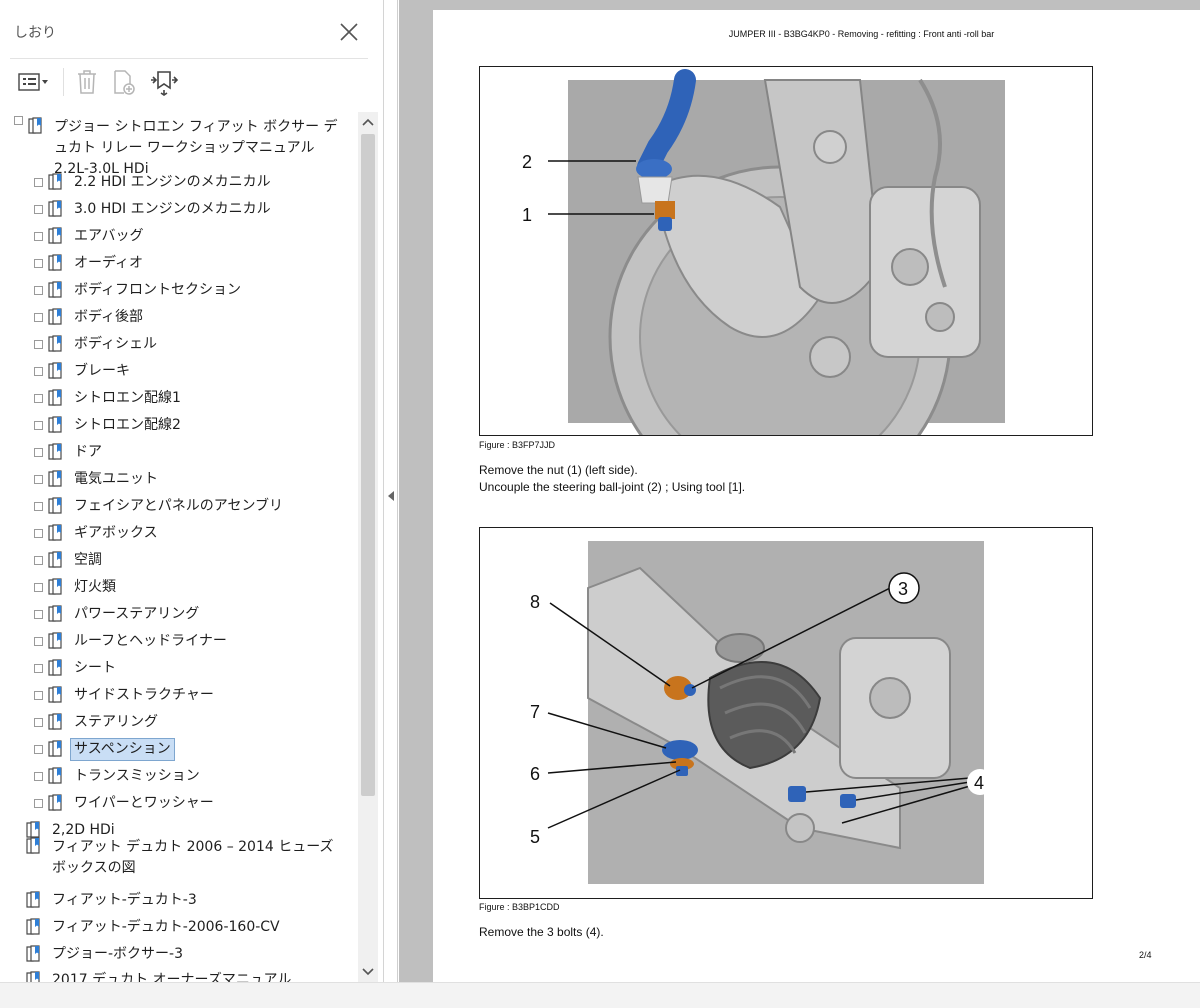  What do you see at coordinates (116, 532) in the screenshot?
I see `bookmark-label: ギアボックス` at bounding box center [116, 532].